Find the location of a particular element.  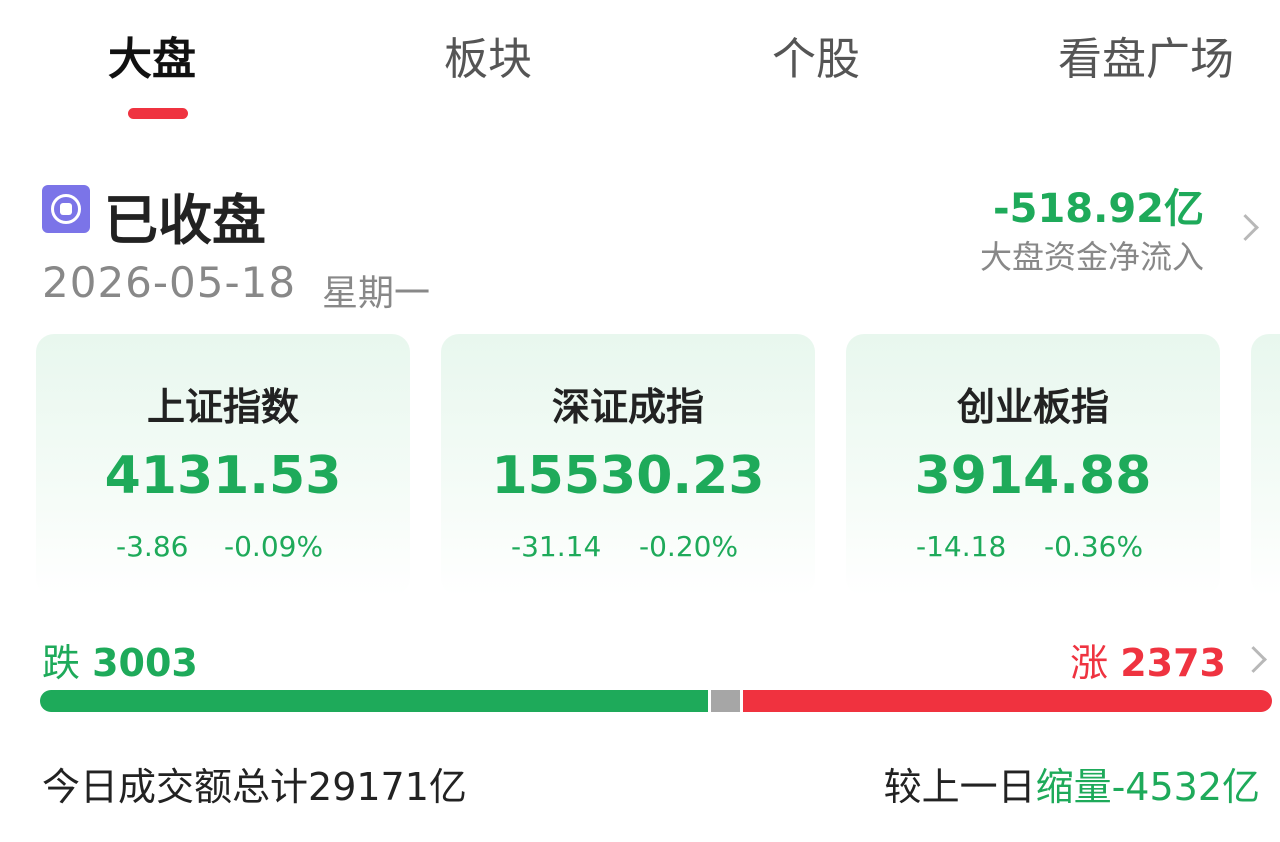

trade-weekday: 星期一 is located at coordinates (376, 293).